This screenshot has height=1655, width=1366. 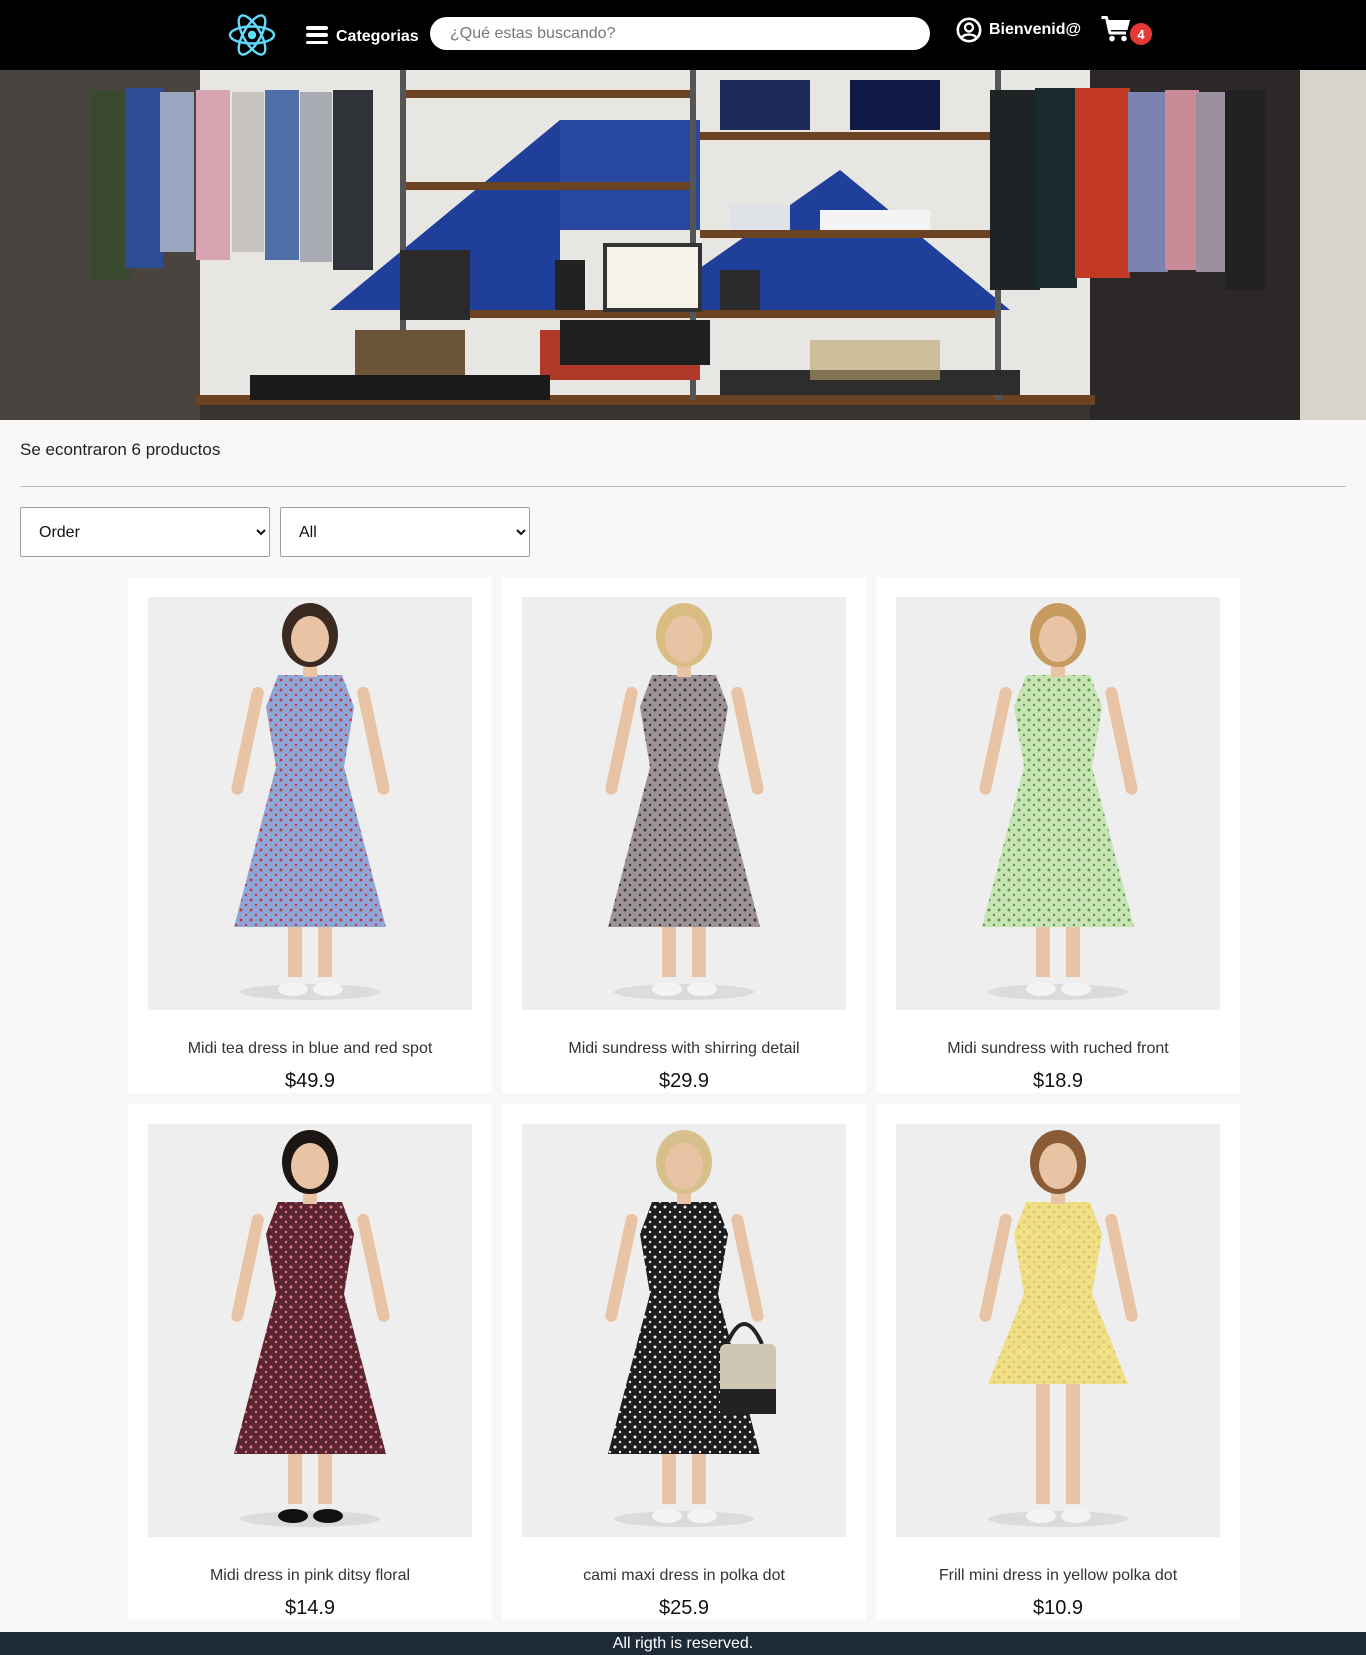 What do you see at coordinates (683, 486) in the screenshot?
I see `divider` at bounding box center [683, 486].